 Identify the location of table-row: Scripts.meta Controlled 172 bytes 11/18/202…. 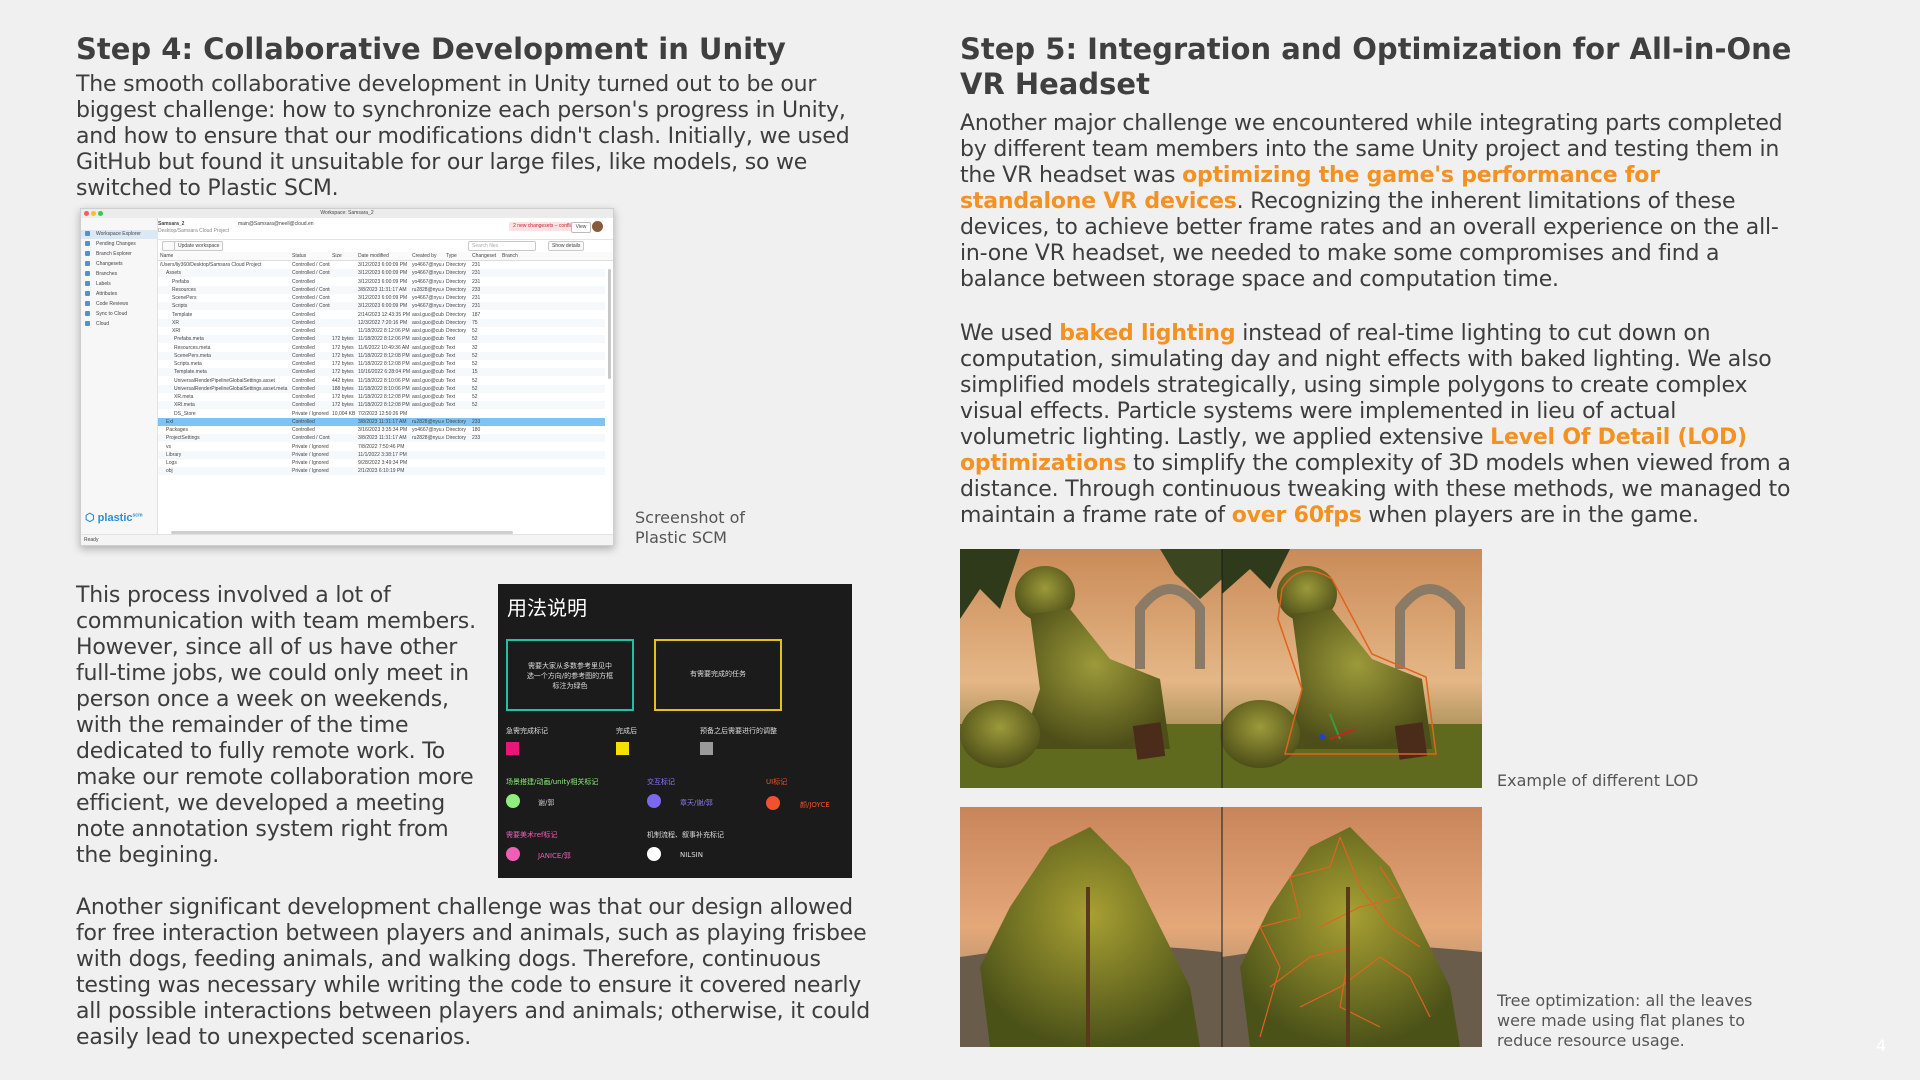
(381, 364).